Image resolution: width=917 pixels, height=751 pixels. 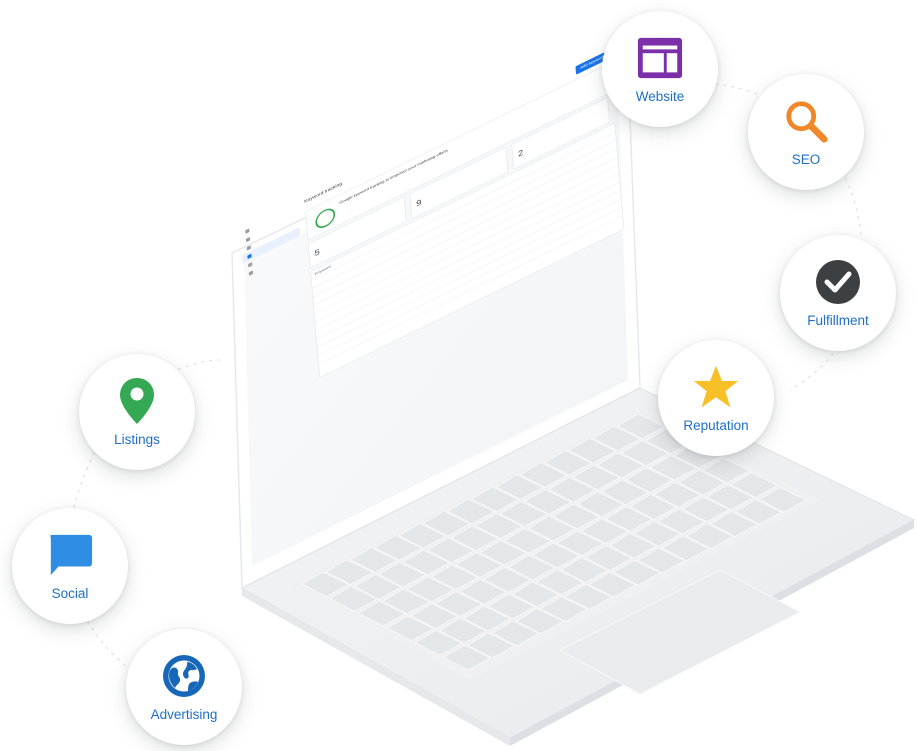 I want to click on fulfillment-label: Fulfillment, so click(x=838, y=320).